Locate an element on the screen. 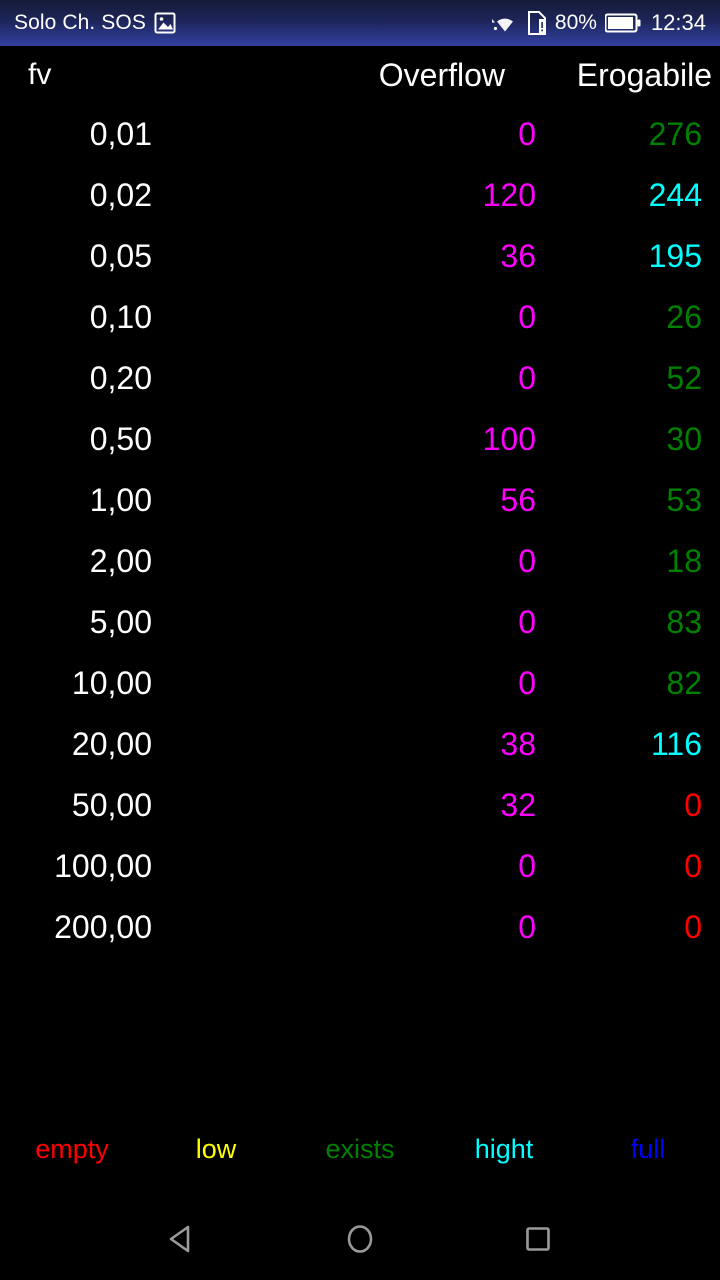  android-navigation-bar is located at coordinates (360, 1239).